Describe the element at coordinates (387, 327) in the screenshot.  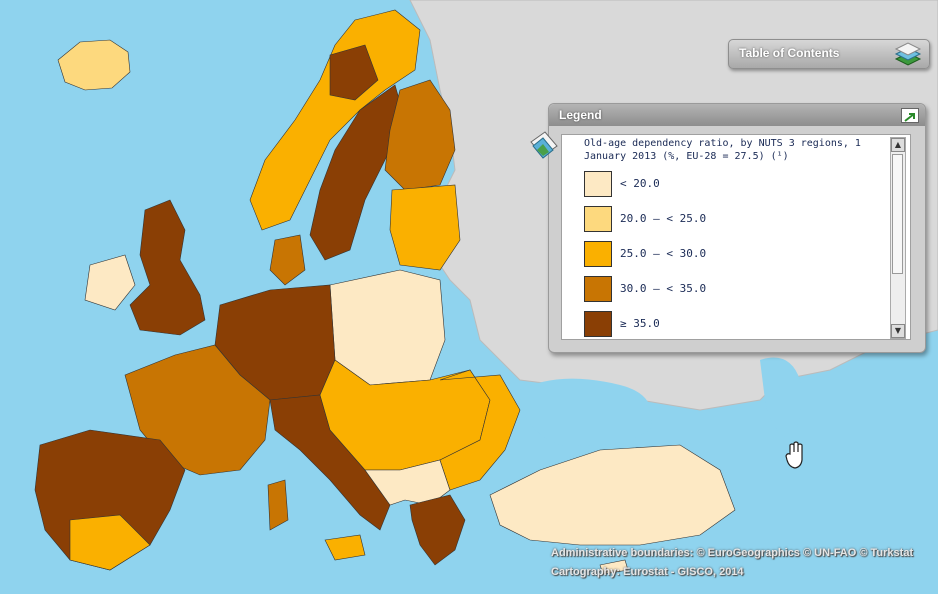
I see `region-poland` at that location.